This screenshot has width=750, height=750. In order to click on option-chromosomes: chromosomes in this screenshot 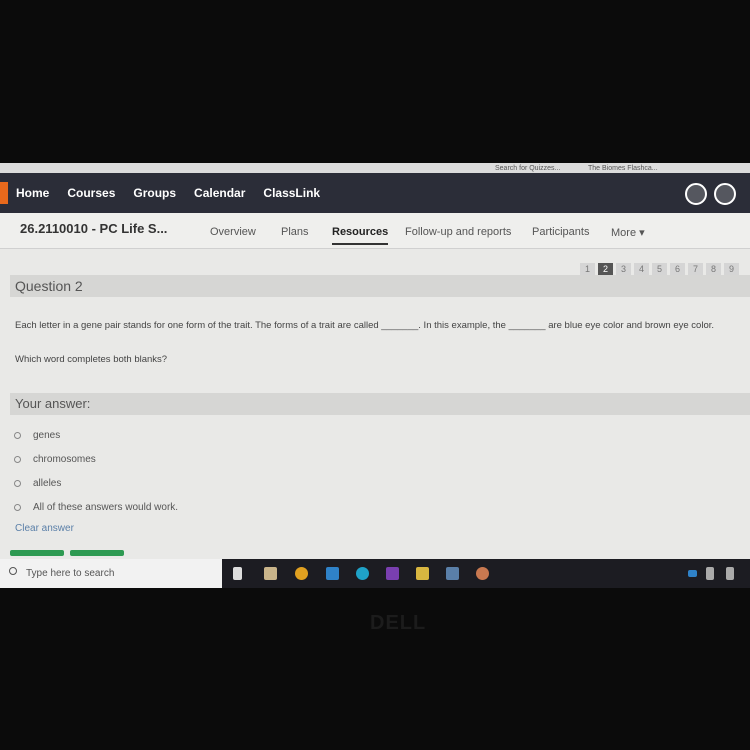, I will do `click(55, 459)`.